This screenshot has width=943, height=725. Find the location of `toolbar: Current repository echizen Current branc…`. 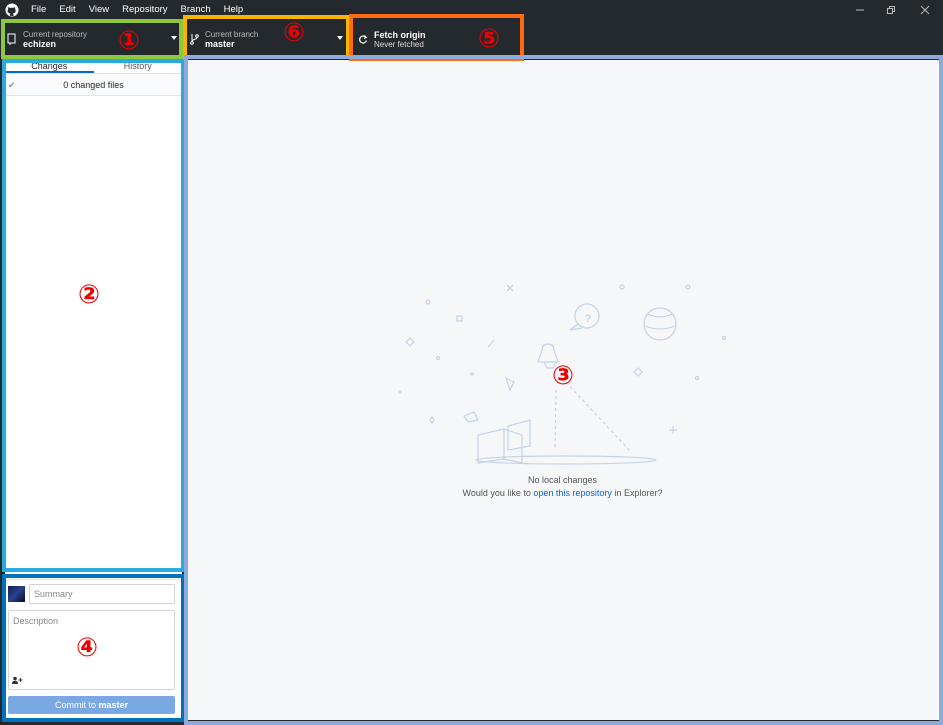

toolbar: Current repository echizen Current branc… is located at coordinates (471, 39).